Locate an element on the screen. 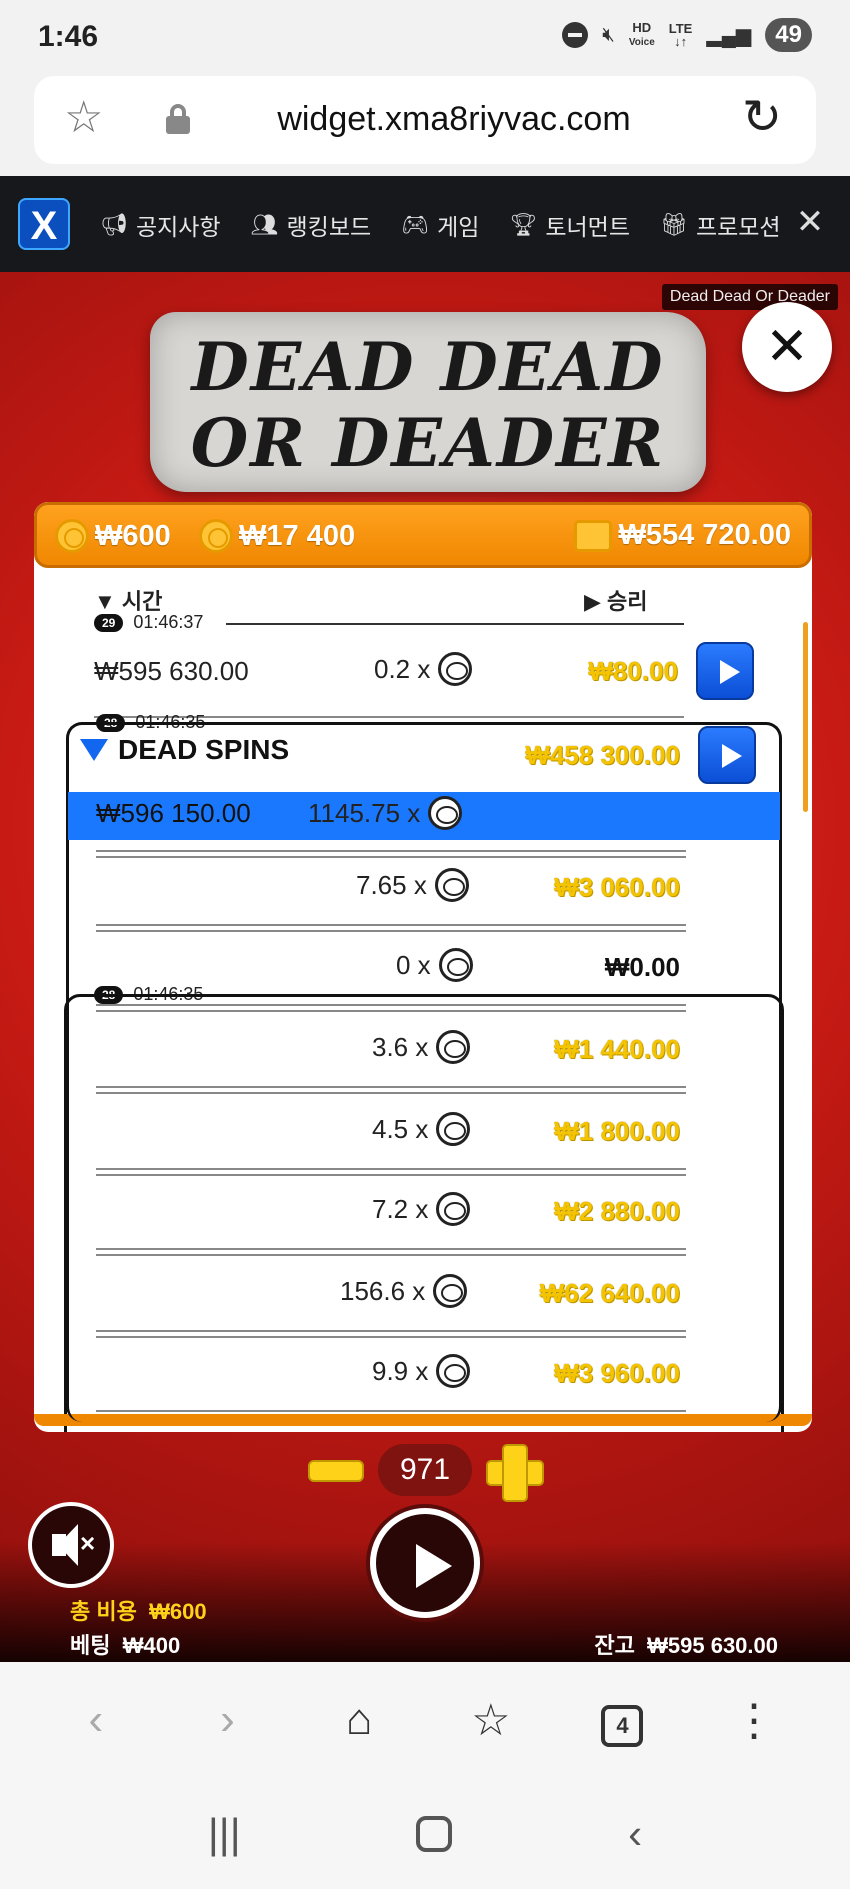  forward-arrow-icon: › is located at coordinates (227, 1720).